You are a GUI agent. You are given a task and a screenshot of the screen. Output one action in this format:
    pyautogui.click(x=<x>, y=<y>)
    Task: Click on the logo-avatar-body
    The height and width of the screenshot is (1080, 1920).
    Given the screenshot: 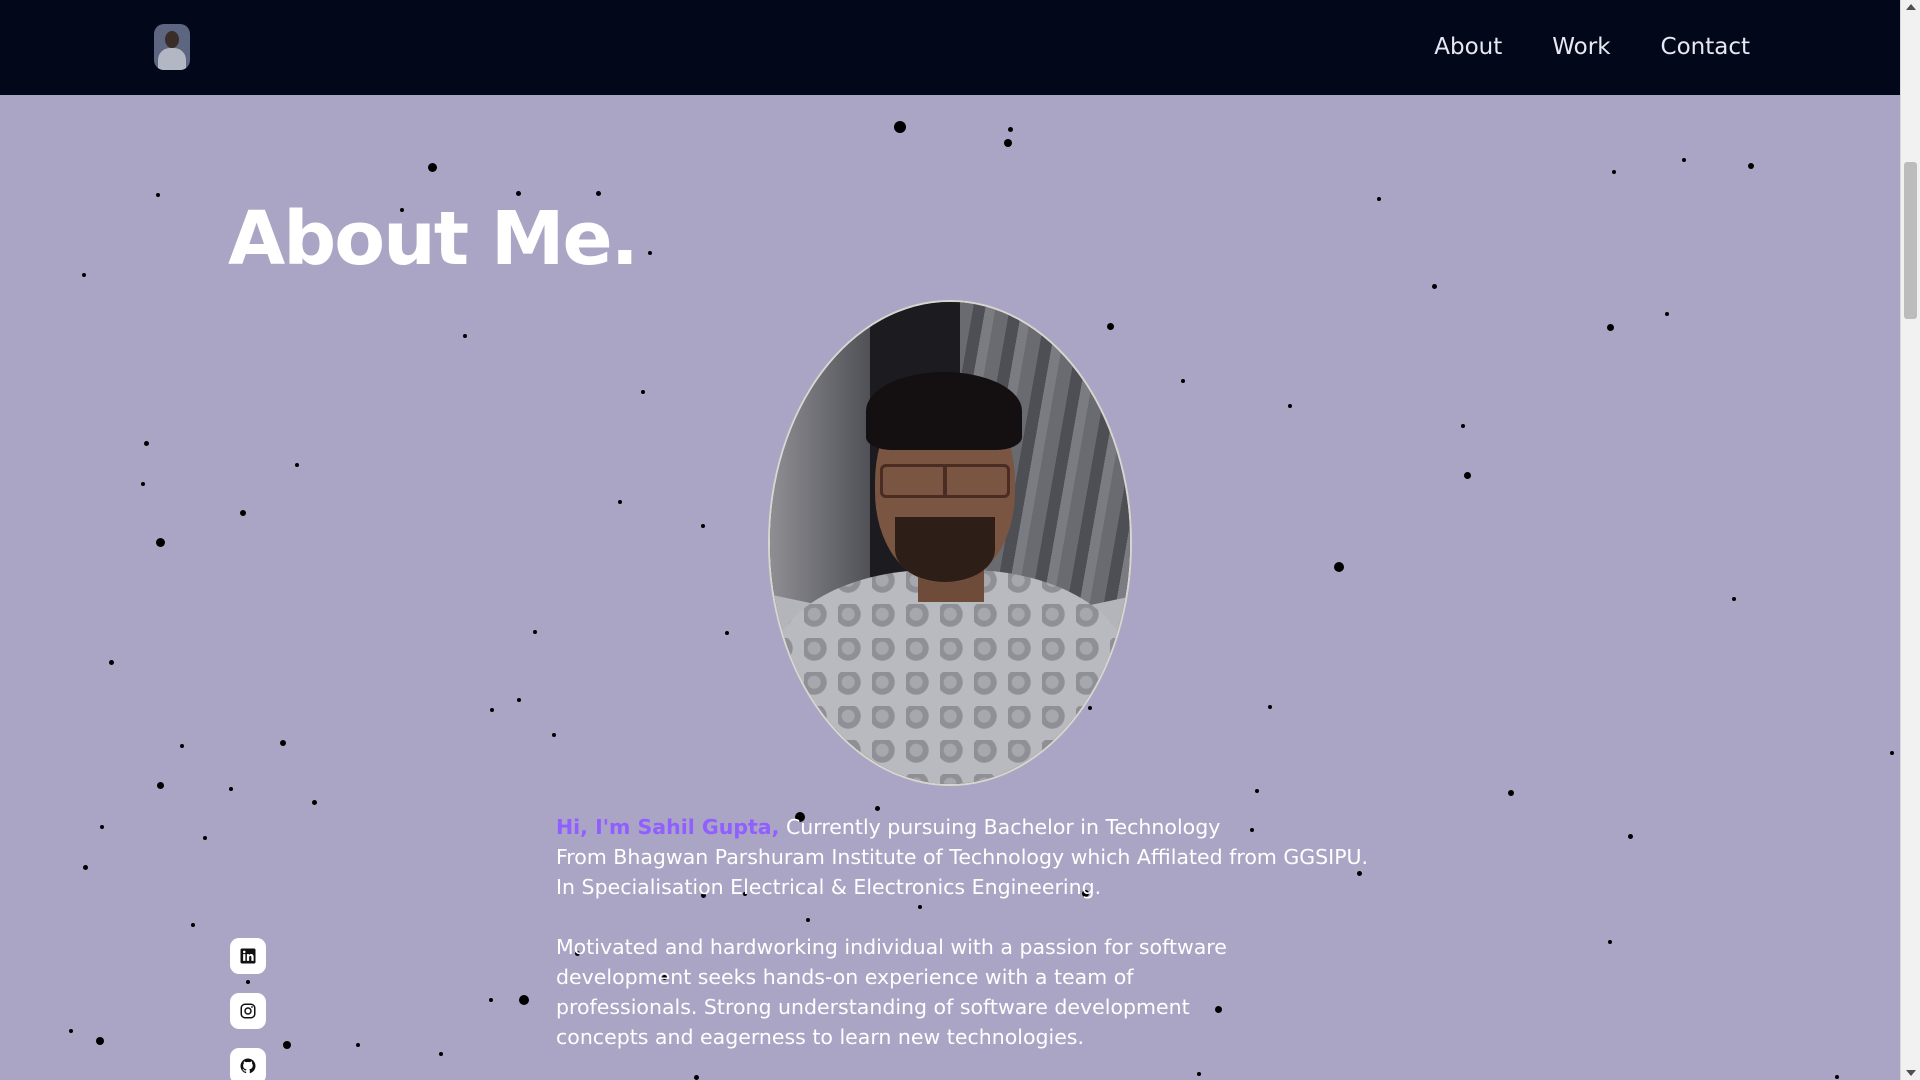 What is the action you would take?
    pyautogui.click(x=172, y=59)
    